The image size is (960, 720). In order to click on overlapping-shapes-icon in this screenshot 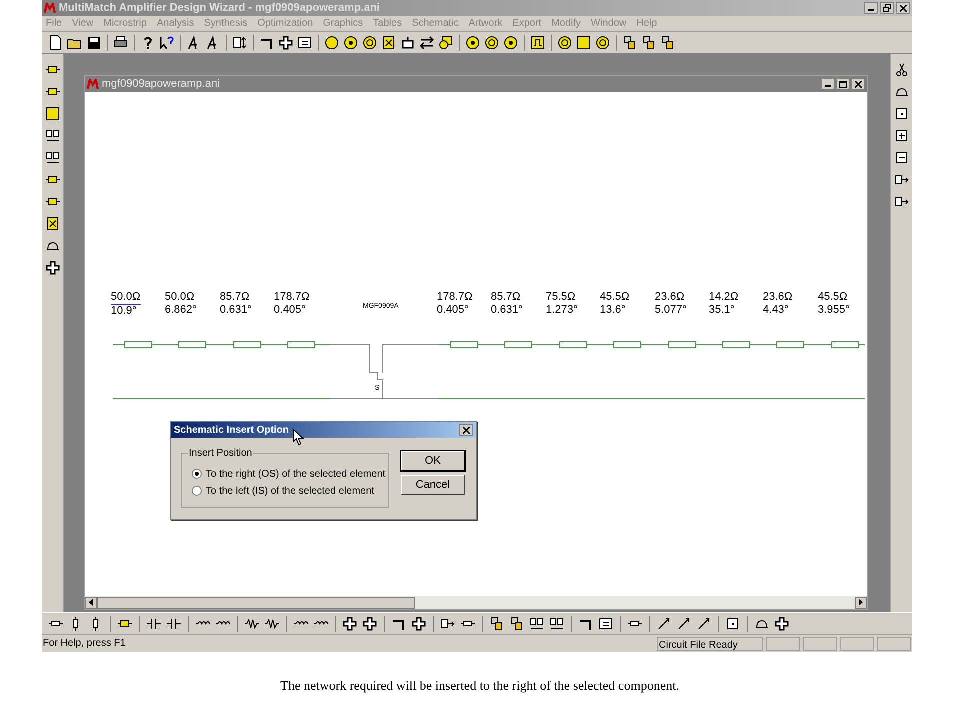, I will do `click(446, 42)`.